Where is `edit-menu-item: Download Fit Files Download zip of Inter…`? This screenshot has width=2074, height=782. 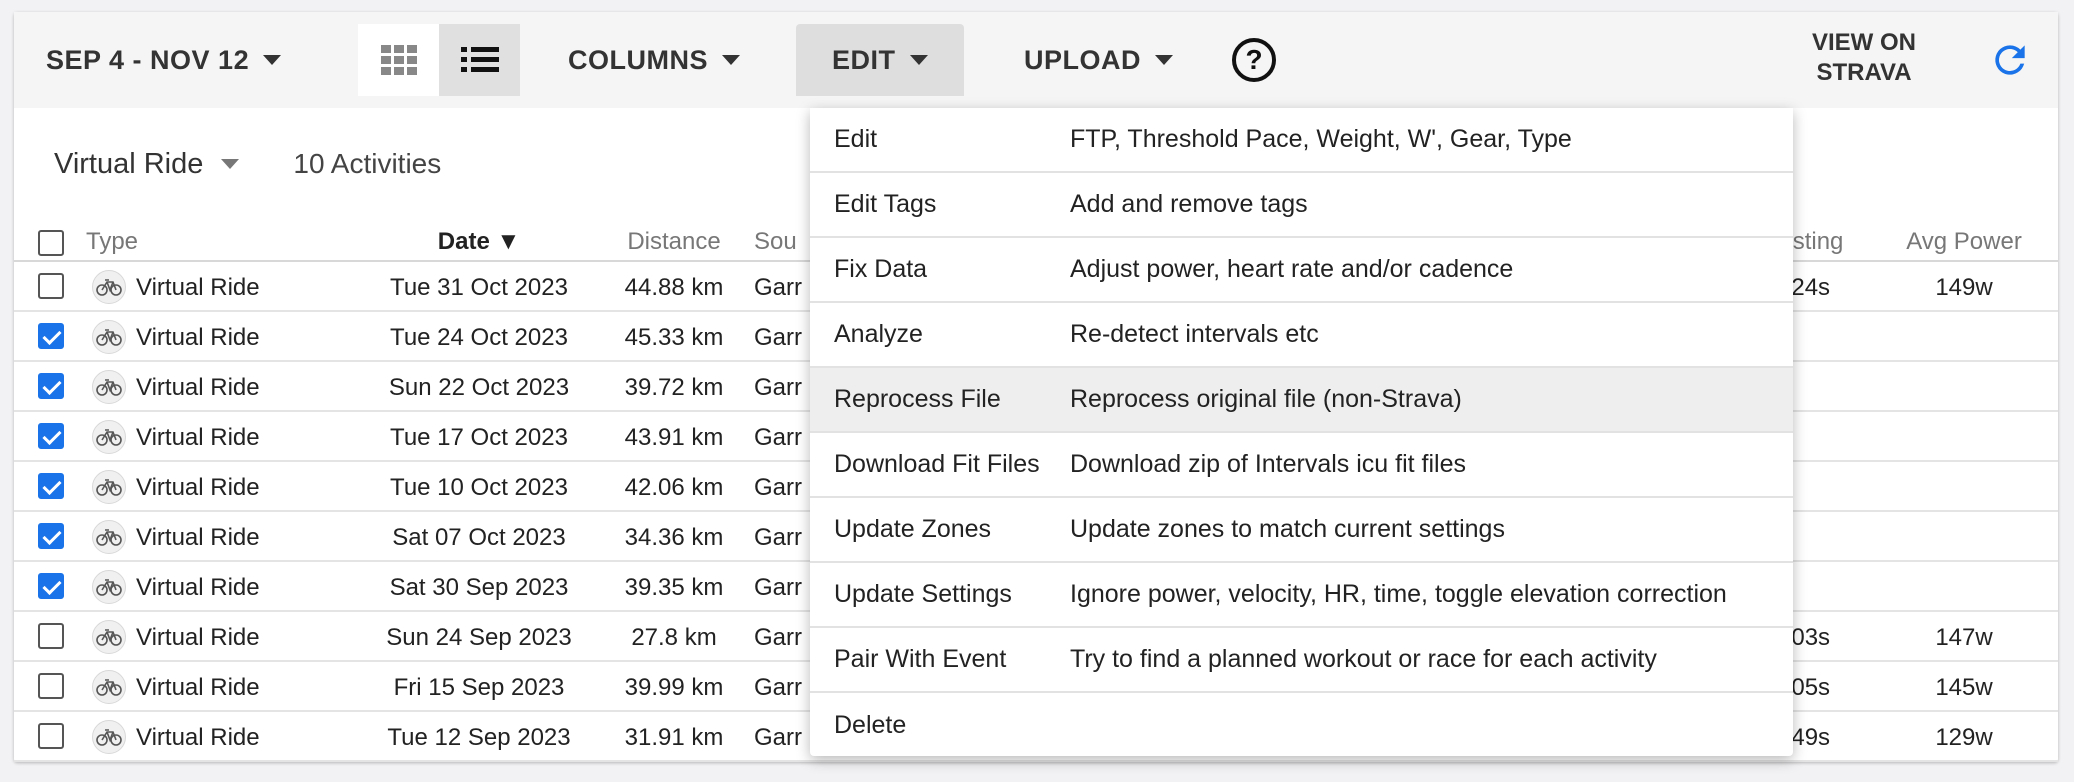 edit-menu-item: Download Fit Files Download zip of Inter… is located at coordinates (1301, 465).